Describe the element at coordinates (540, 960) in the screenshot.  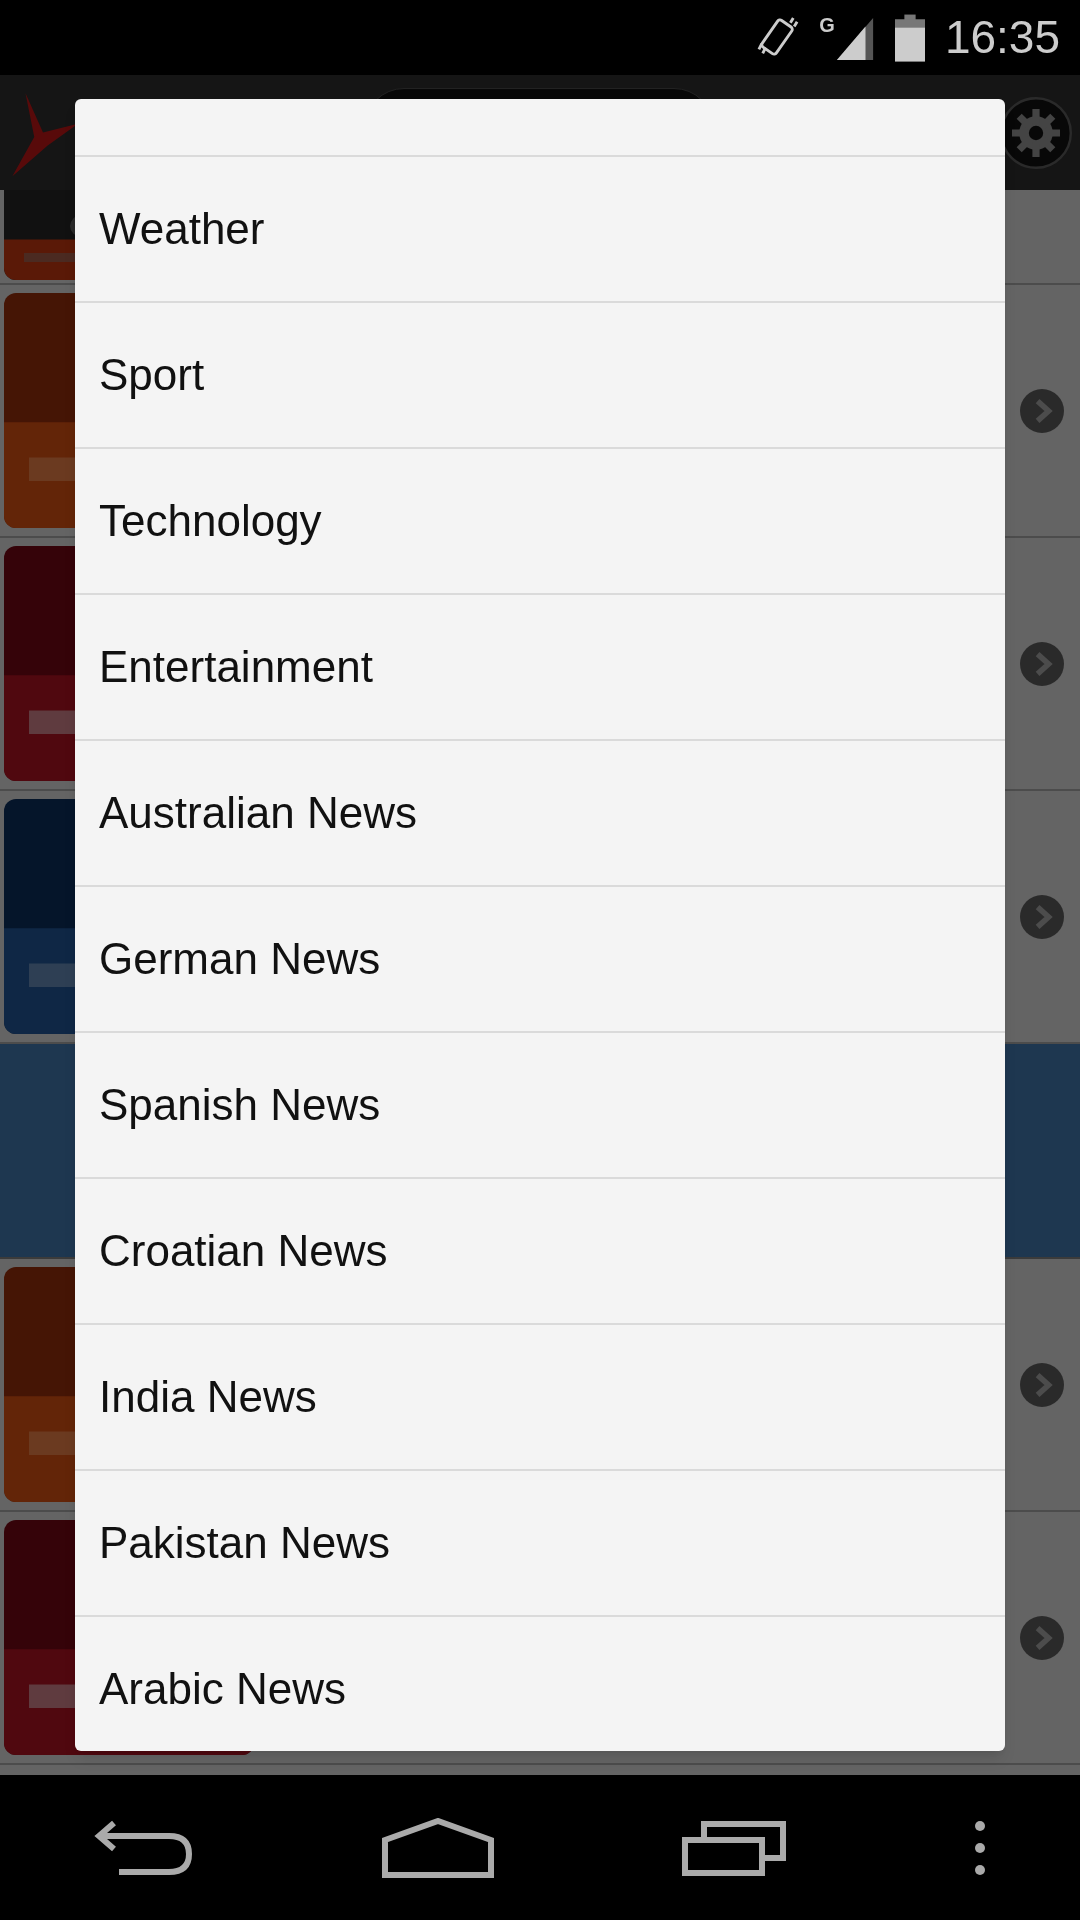
I see `menu-item: German News` at that location.